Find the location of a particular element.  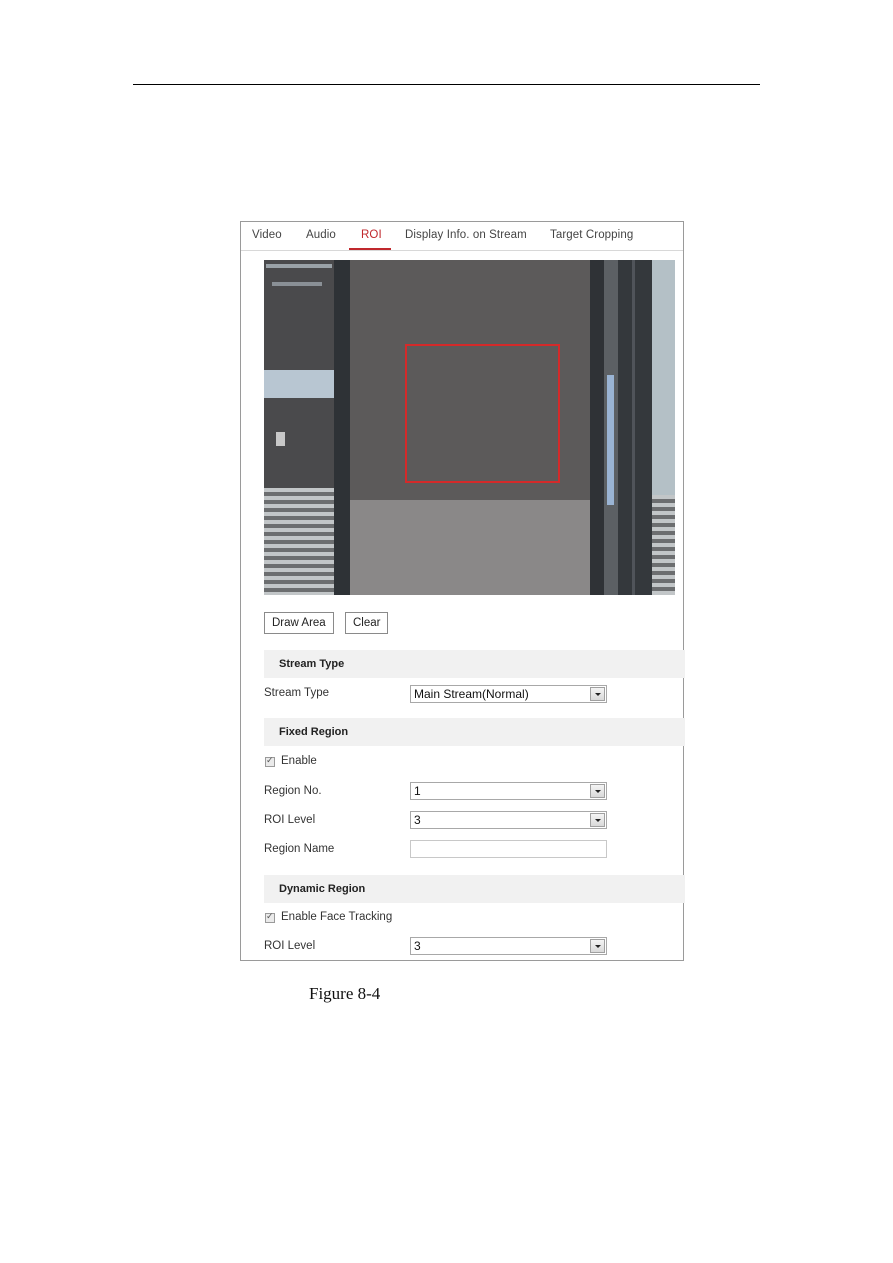

face-tracking-label: Enable Face Tracking is located at coordinates (337, 917).